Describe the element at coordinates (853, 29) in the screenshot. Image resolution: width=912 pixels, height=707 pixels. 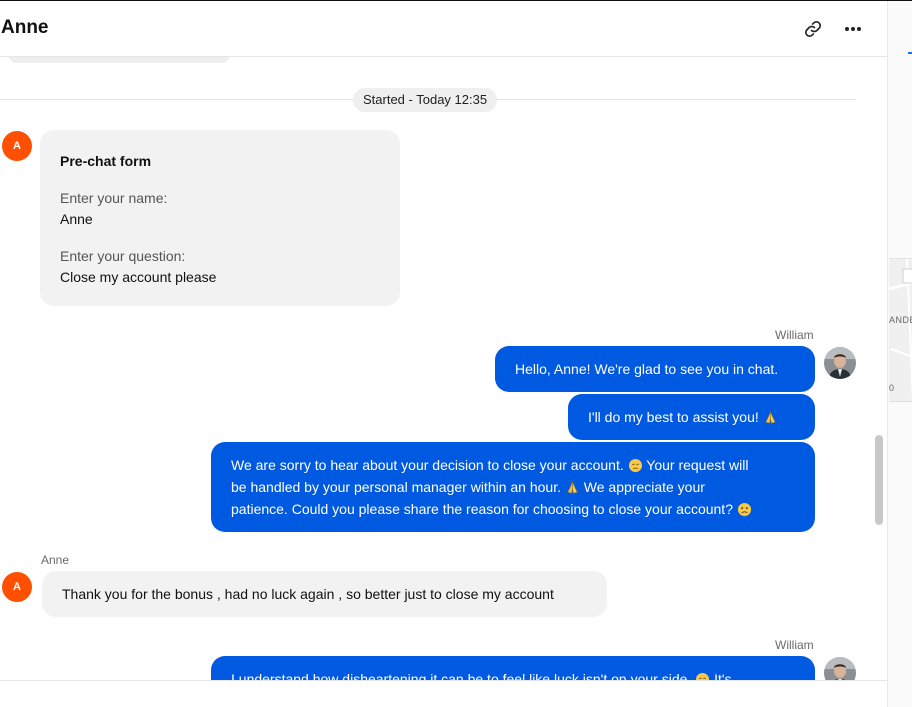
I see `more-icon` at that location.